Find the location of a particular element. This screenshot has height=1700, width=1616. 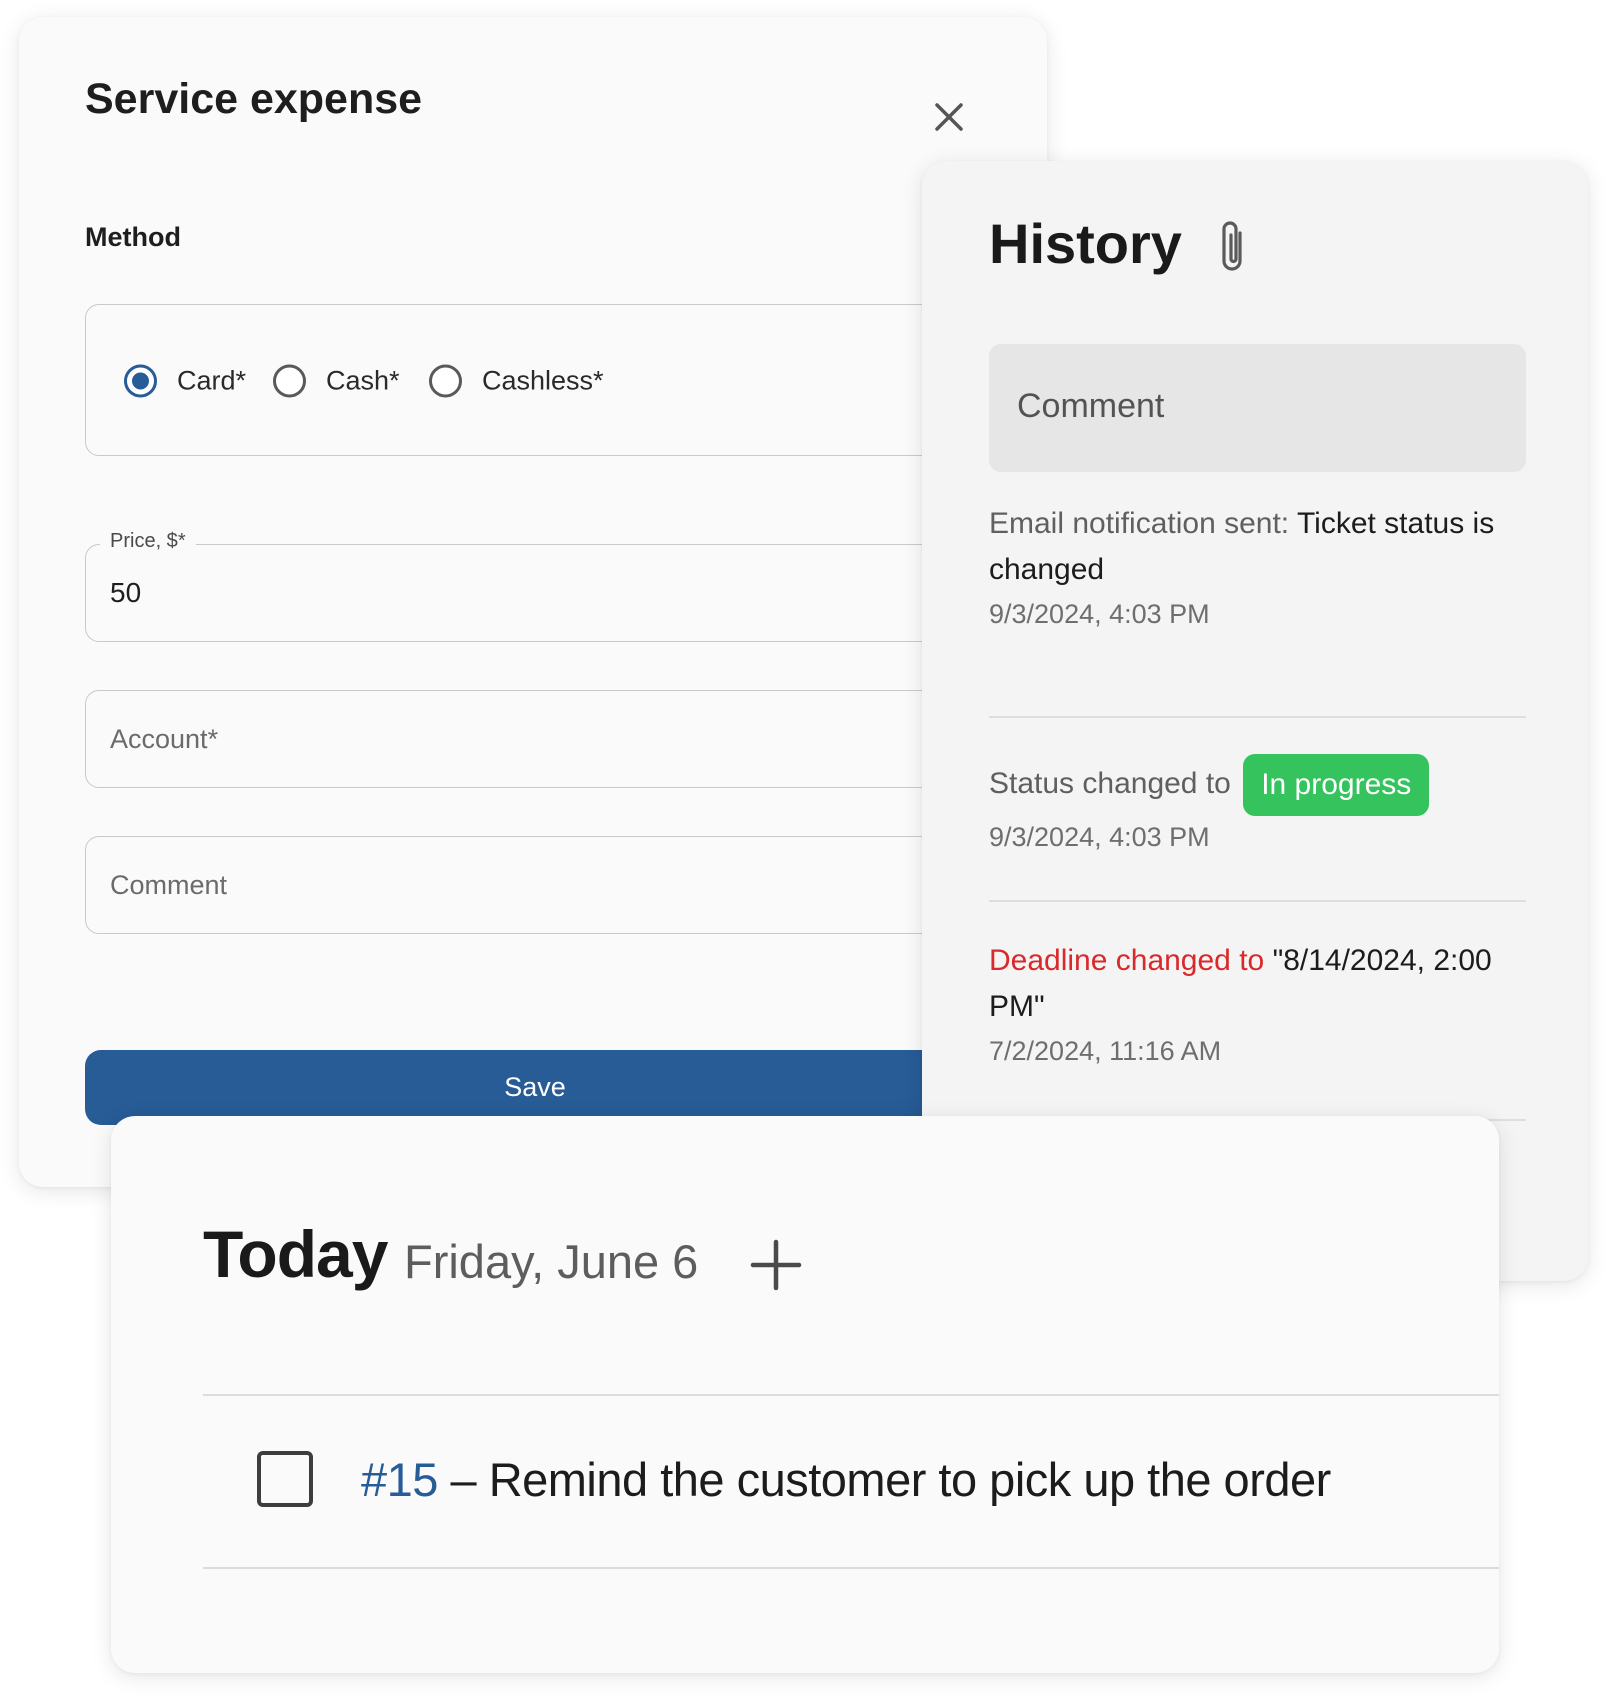

radio-card-label: Card is located at coordinates (206, 380).